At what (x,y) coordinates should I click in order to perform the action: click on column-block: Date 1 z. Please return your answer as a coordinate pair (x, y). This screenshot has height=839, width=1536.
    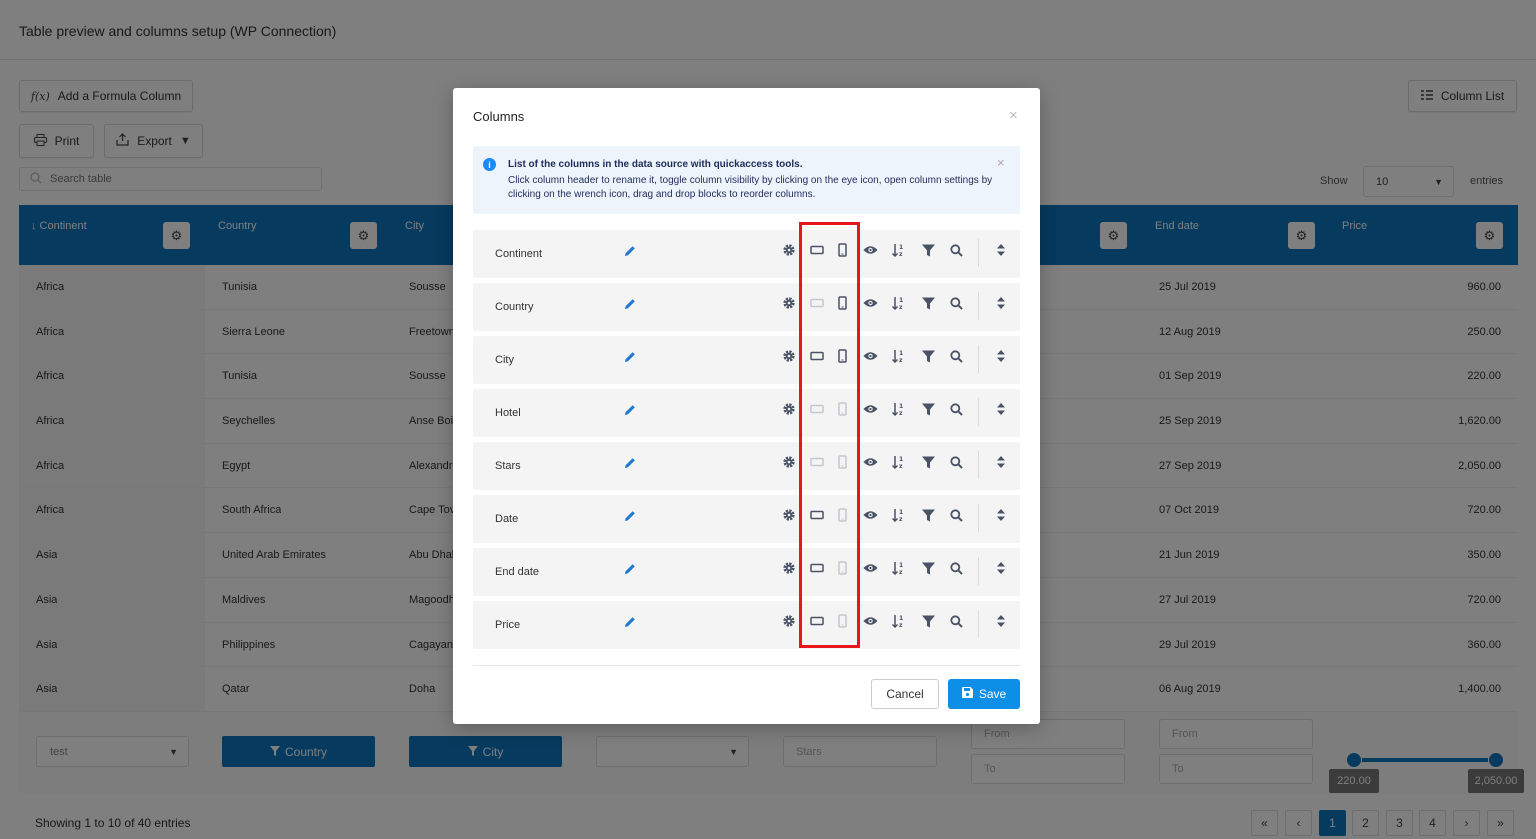
    Looking at the image, I should click on (746, 519).